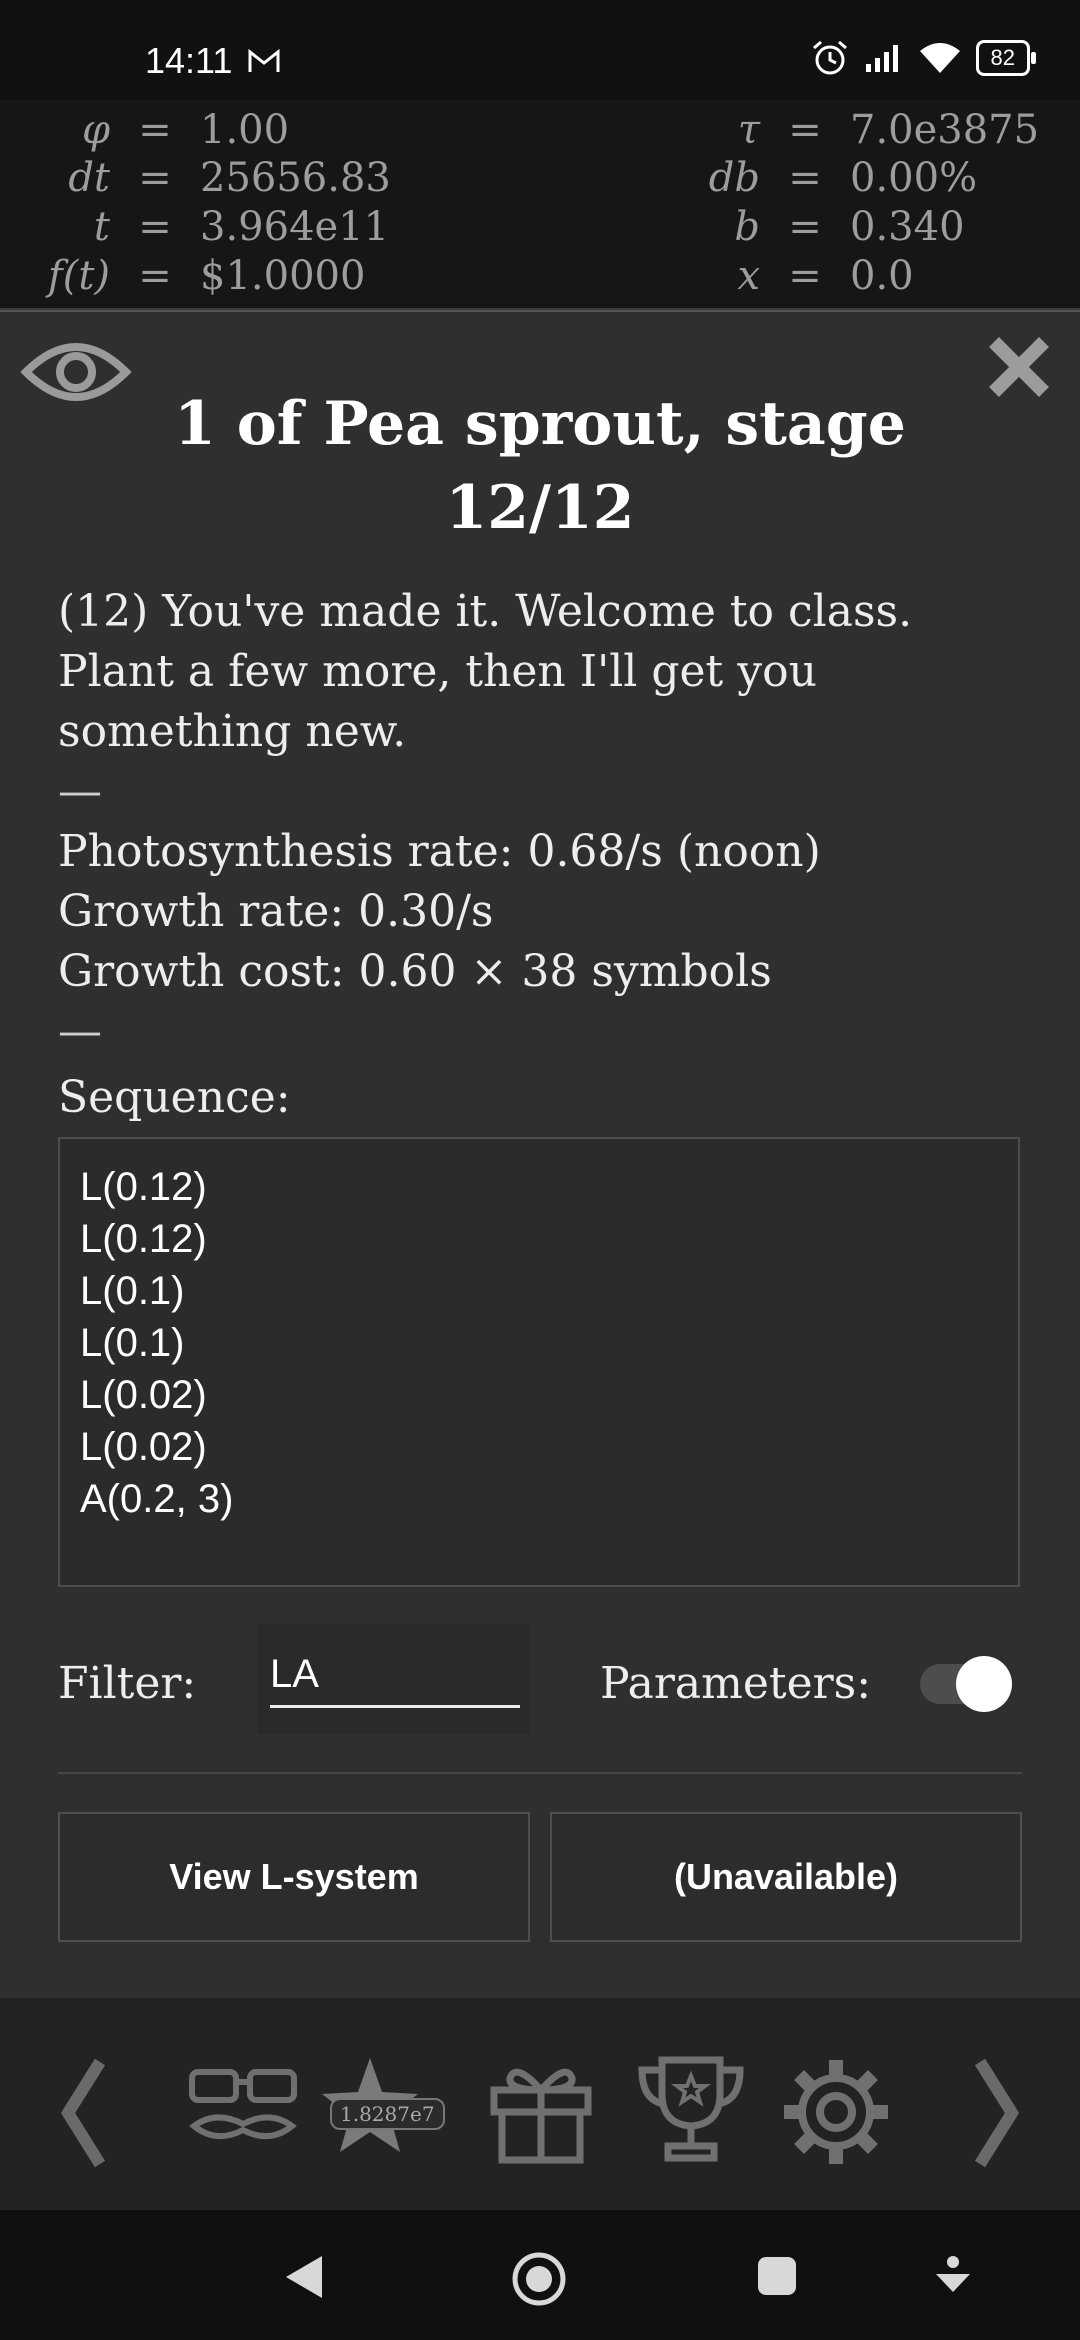  I want to click on variable-f-t: f(t) = $1.0000, so click(206, 276).